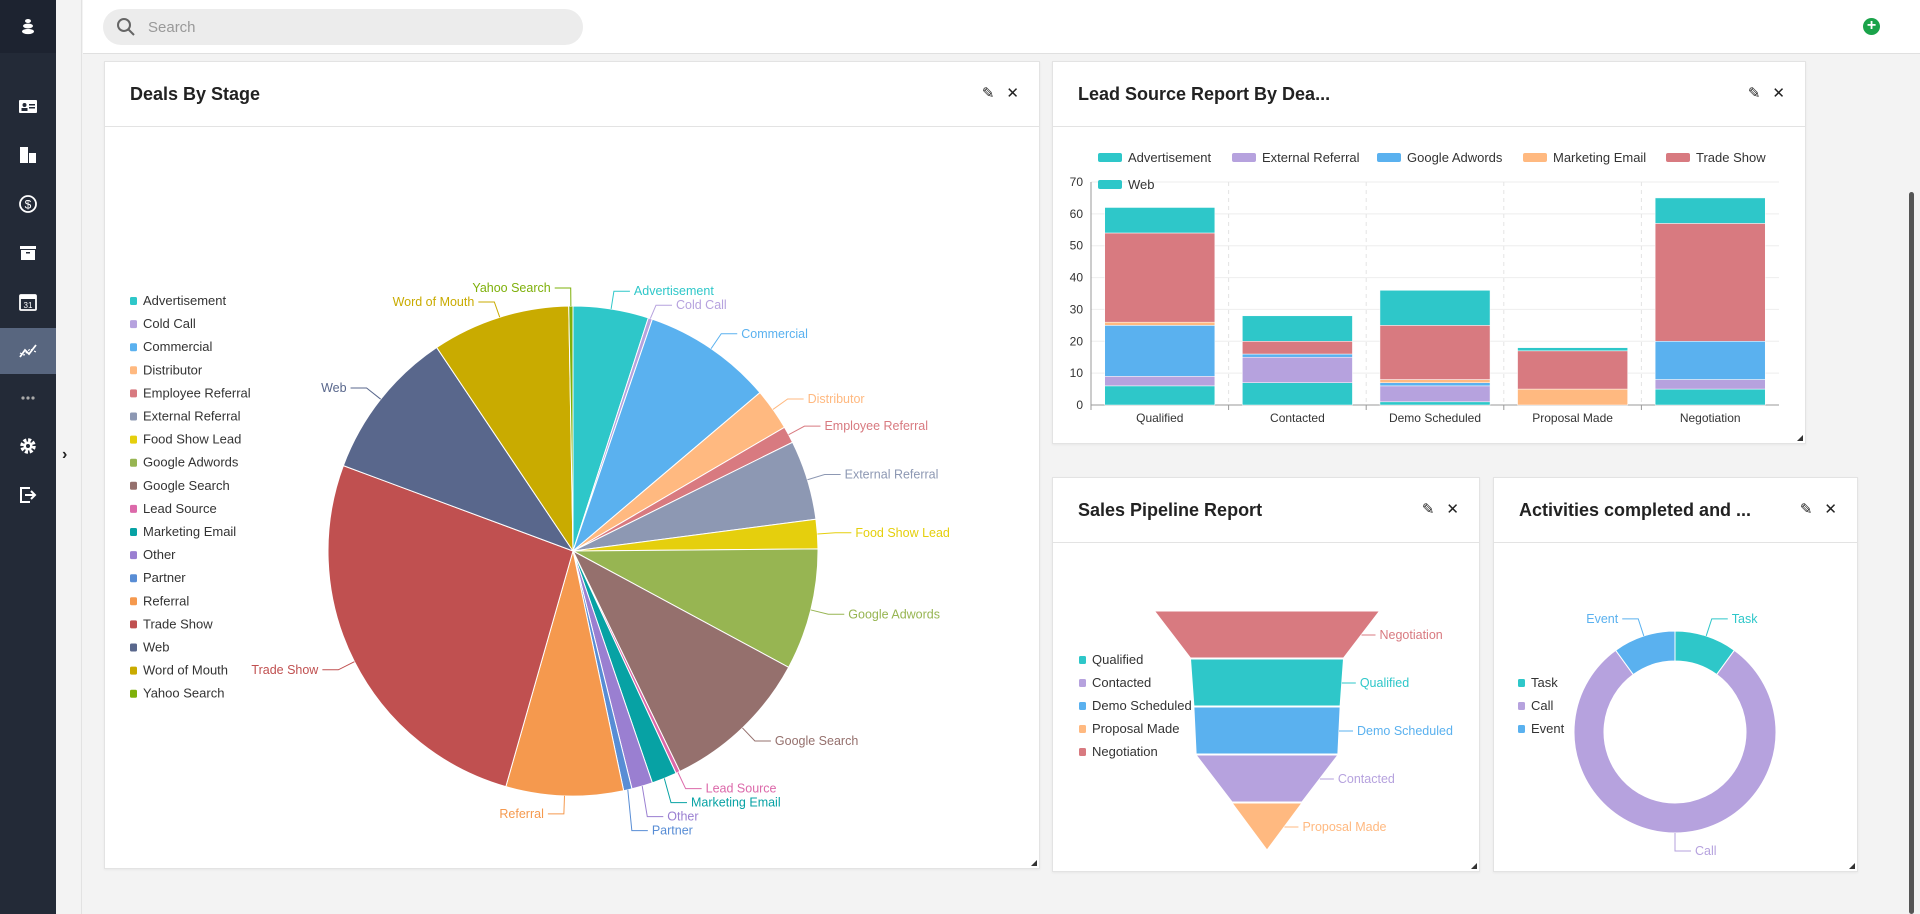 This screenshot has width=1920, height=914. I want to click on nav-accounts, so click(28, 155).